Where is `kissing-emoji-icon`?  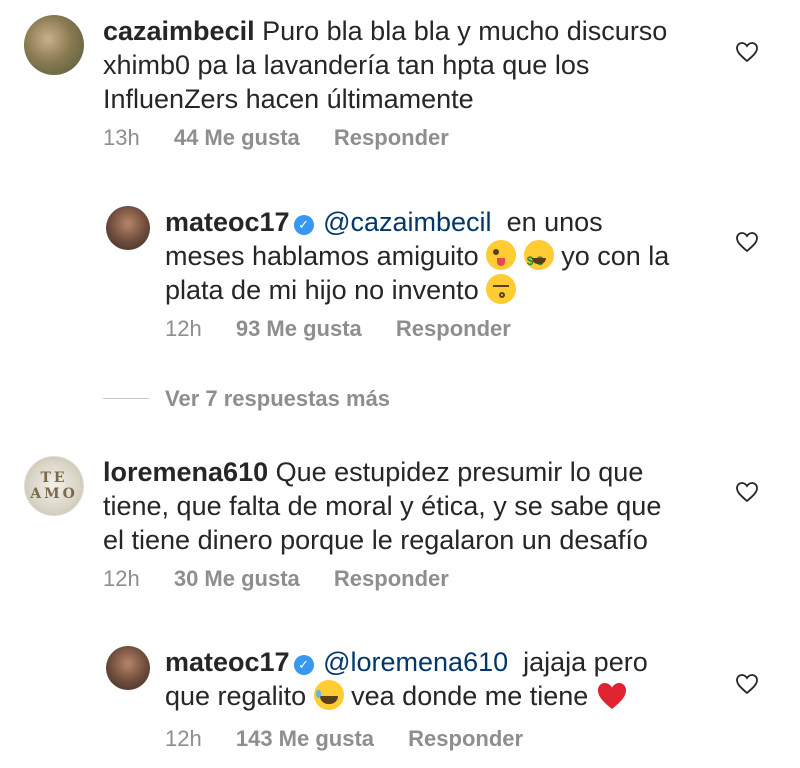
kissing-emoji-icon is located at coordinates (501, 289).